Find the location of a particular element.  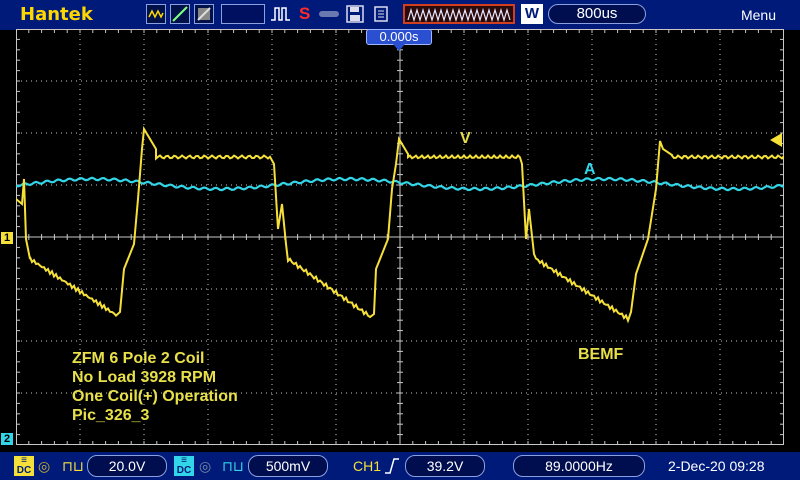

annotation-line: ZFM 6 Pole 2 Coil is located at coordinates (138, 358).